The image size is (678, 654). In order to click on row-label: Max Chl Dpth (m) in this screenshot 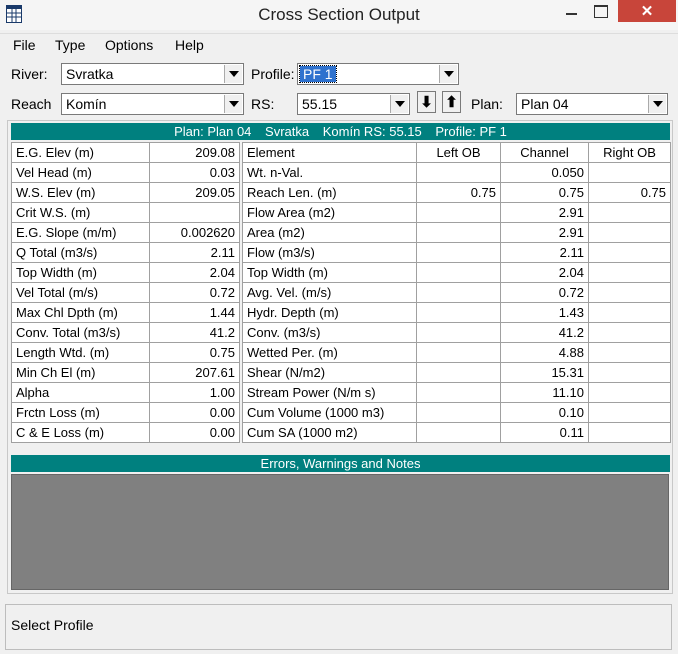, I will do `click(80, 312)`.